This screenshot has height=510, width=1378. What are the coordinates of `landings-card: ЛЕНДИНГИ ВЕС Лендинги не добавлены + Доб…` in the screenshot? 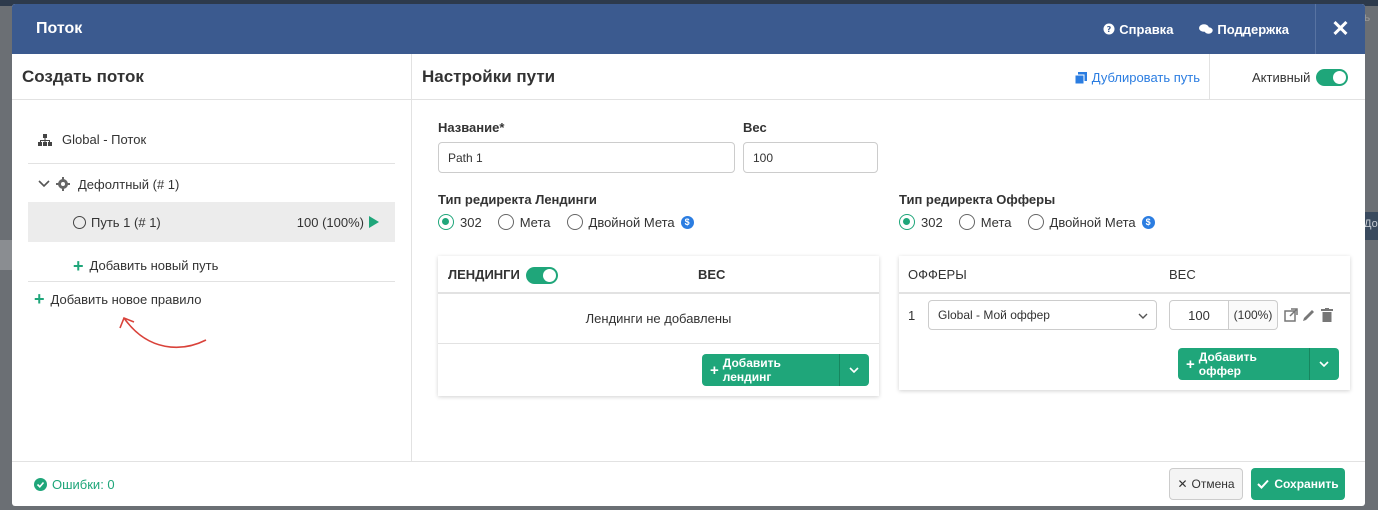 It's located at (658, 326).